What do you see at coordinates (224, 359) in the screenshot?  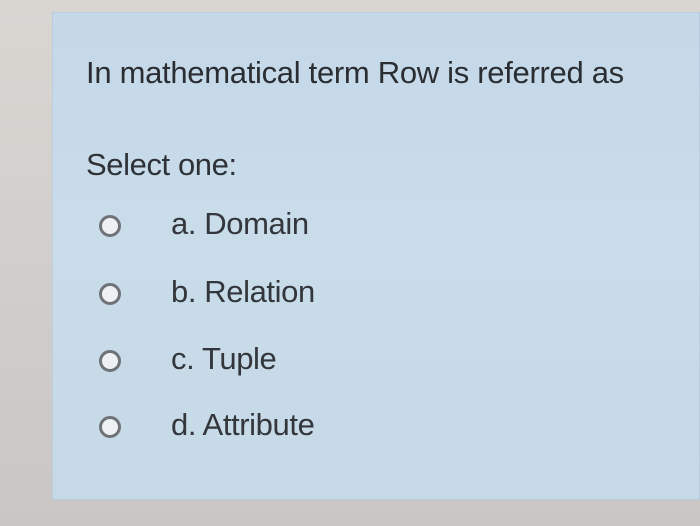 I see `option-c-label: c. Tuple` at bounding box center [224, 359].